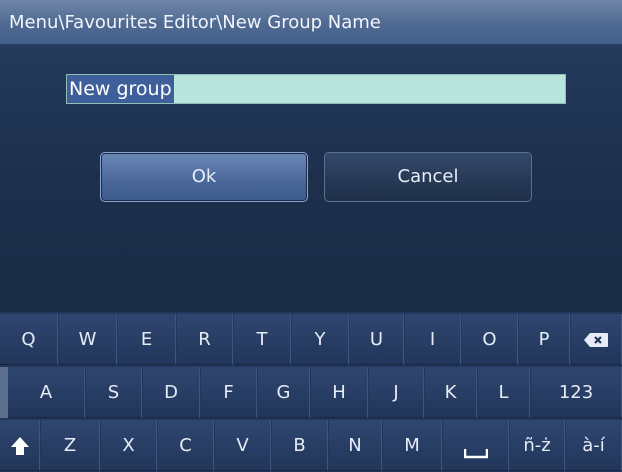 The width and height of the screenshot is (622, 472). I want to click on key-r: R, so click(205, 339).